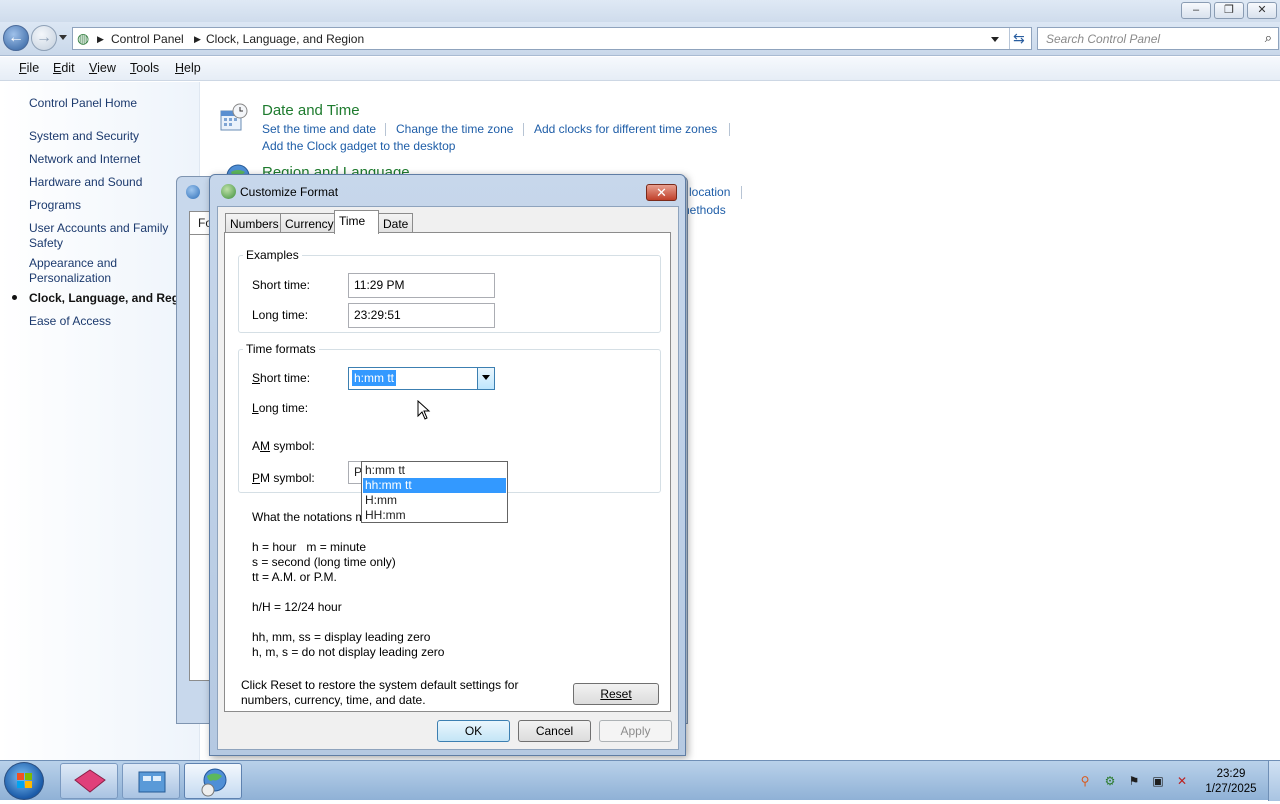 Image resolution: width=1280 pixels, height=804 pixels. Describe the element at coordinates (111, 236) in the screenshot. I see `sidebar-item-user-accounts: User Accounts and Family Safety` at that location.